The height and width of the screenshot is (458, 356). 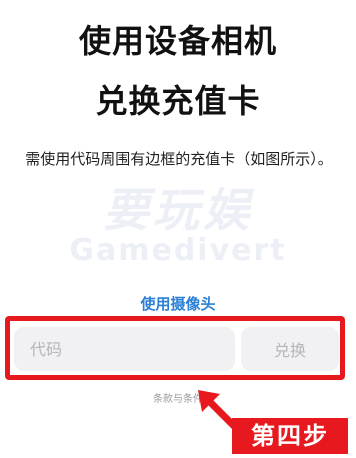 What do you see at coordinates (179, 159) in the screenshot?
I see `instruction-text: 需使用代码周围有边框的充值卡（如图所示）。` at bounding box center [179, 159].